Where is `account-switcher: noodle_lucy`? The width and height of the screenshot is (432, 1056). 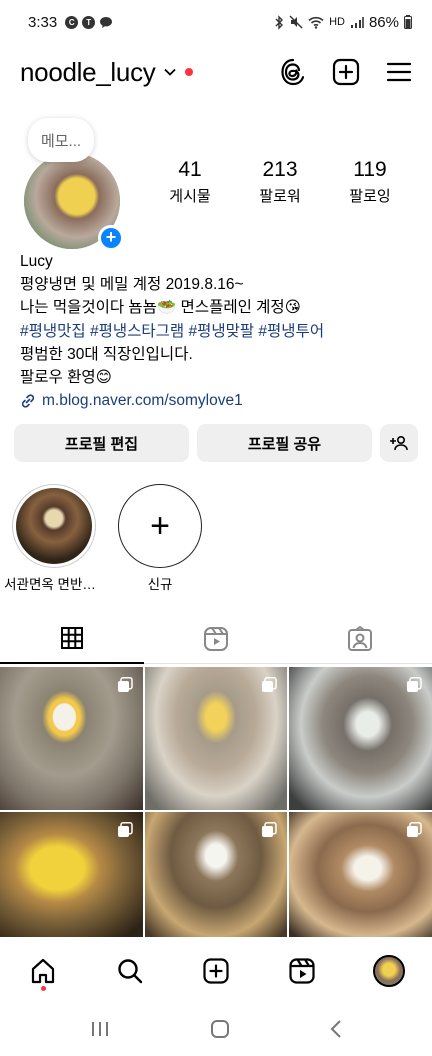 account-switcher: noodle_lucy is located at coordinates (88, 72).